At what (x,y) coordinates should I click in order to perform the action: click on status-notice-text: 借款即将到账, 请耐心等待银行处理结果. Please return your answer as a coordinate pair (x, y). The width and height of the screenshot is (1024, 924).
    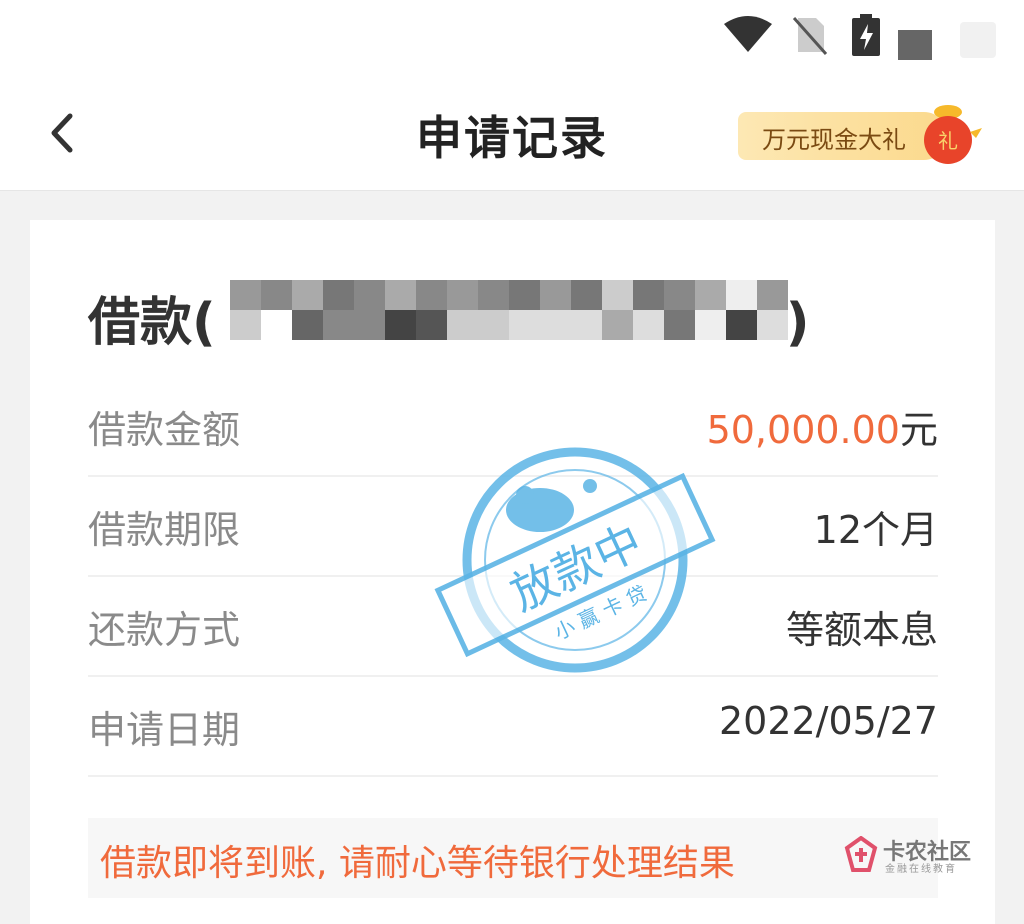
    Looking at the image, I should click on (417, 863).